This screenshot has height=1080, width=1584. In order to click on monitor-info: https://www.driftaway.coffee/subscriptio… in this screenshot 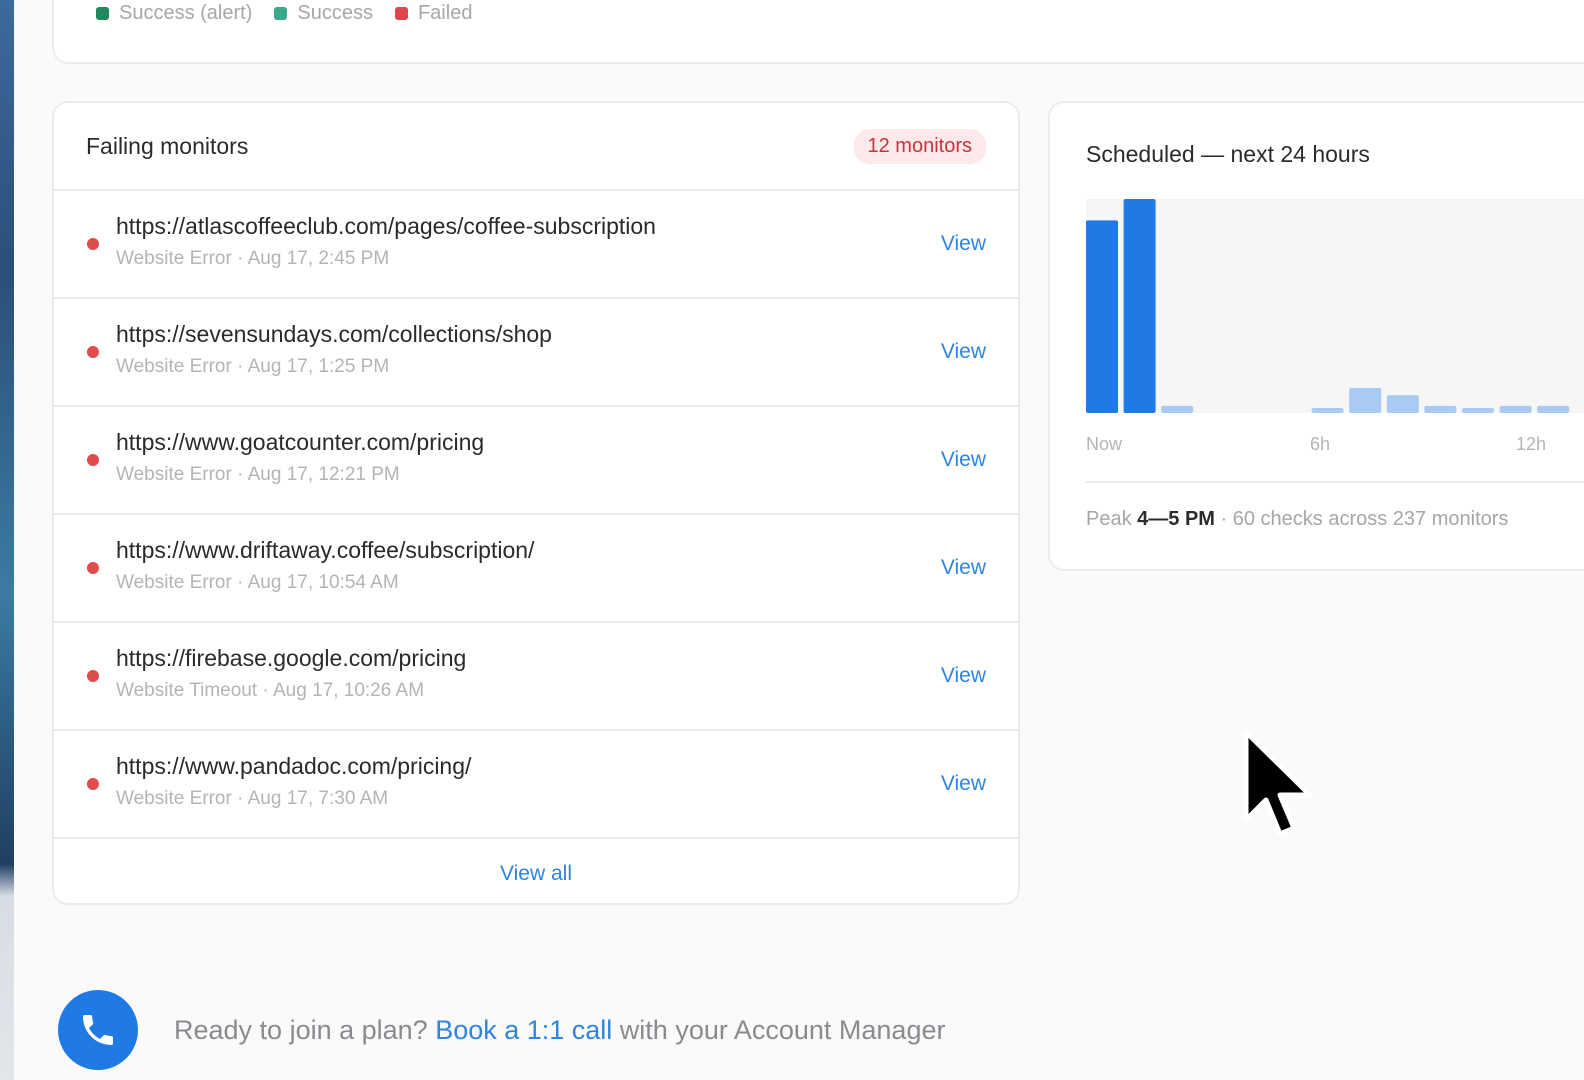, I will do `click(325, 565)`.